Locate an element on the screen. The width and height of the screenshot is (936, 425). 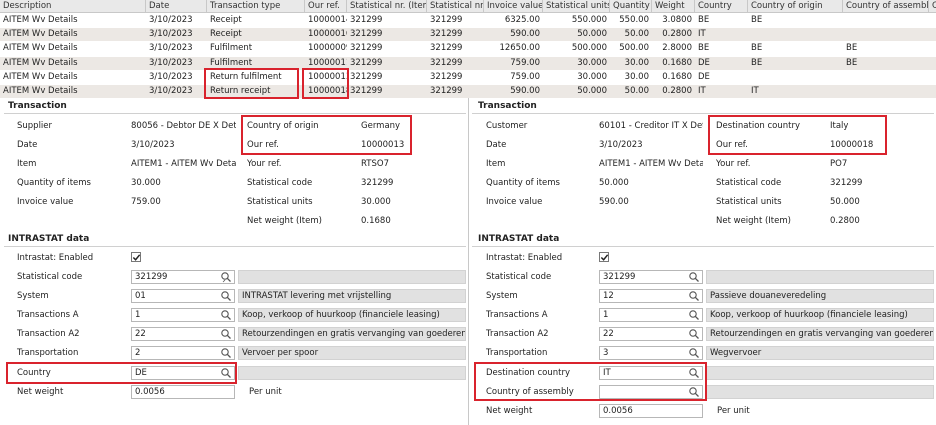
r-netweight-input: 0.0056 is located at coordinates (651, 411).